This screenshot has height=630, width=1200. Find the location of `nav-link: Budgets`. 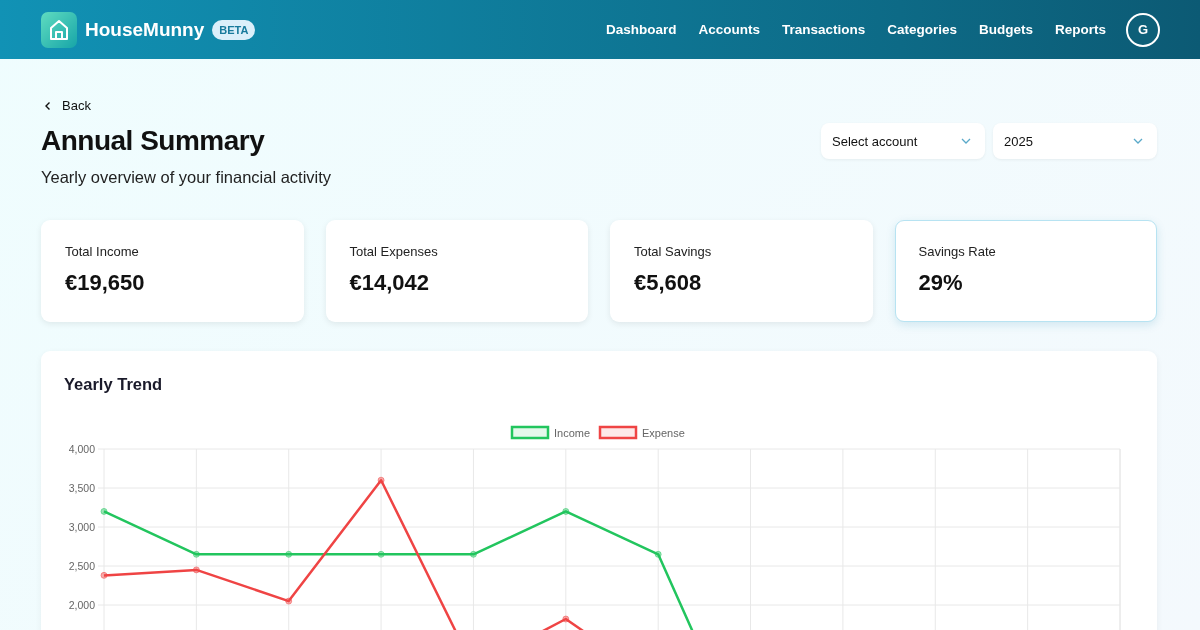

nav-link: Budgets is located at coordinates (1006, 29).